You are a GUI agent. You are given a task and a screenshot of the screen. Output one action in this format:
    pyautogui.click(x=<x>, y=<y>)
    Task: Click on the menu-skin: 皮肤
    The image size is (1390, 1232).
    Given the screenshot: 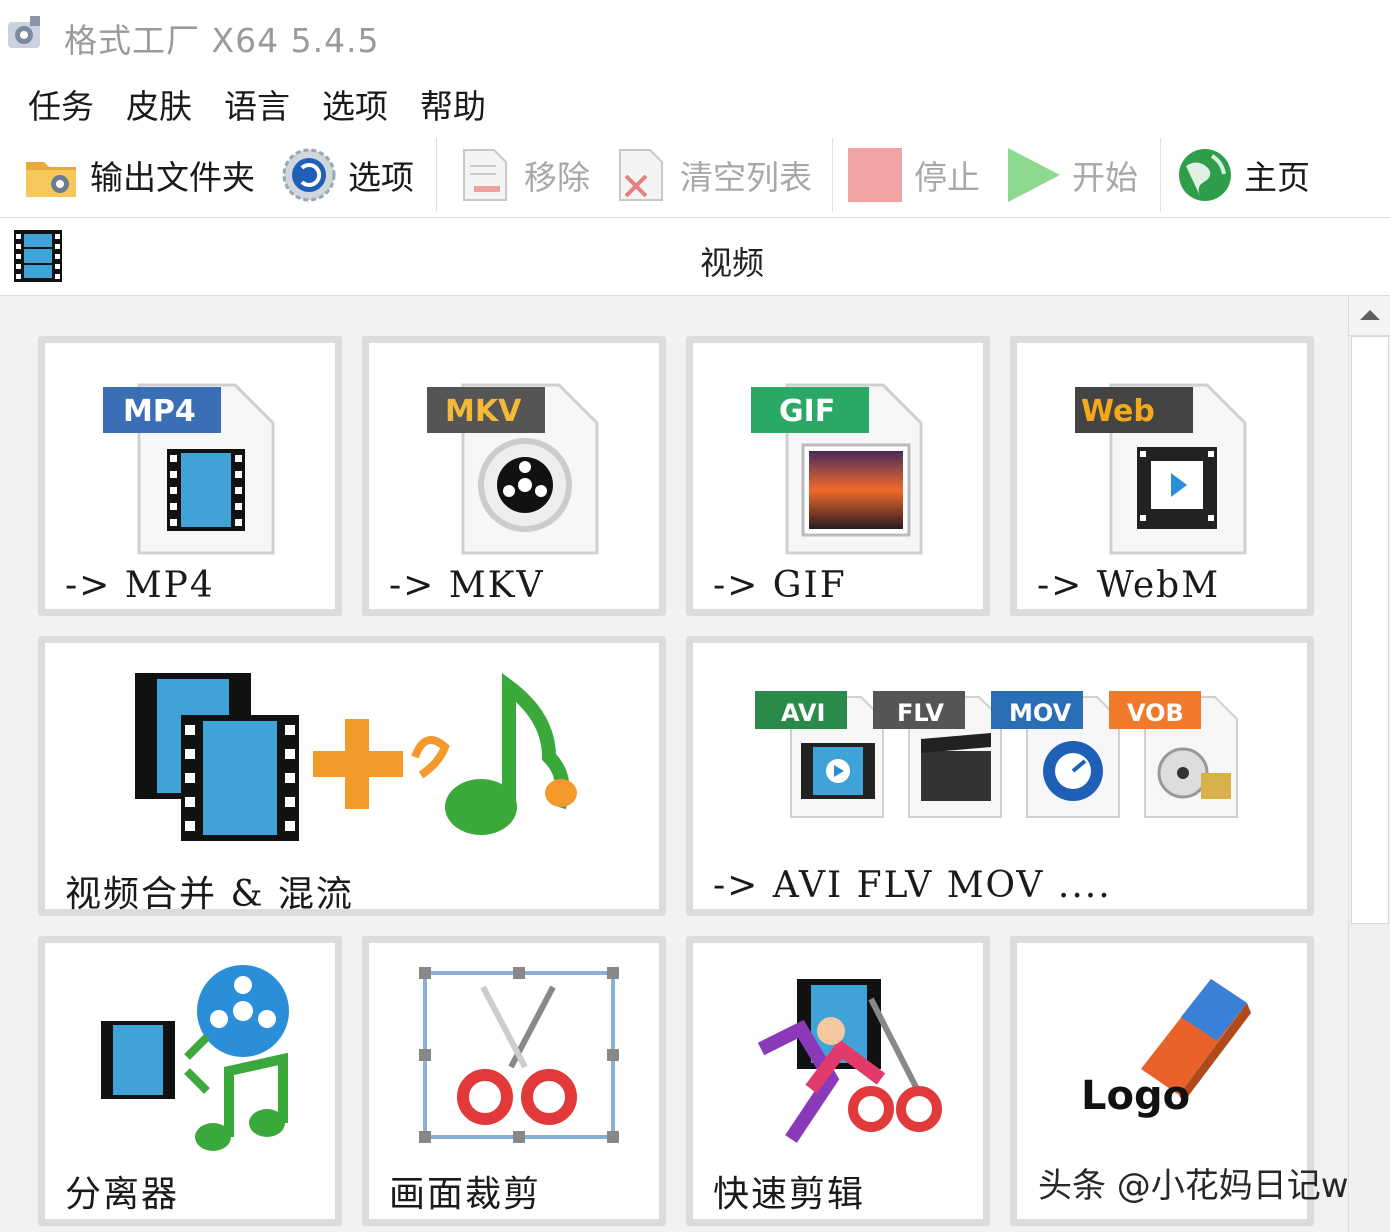 What is the action you would take?
    pyautogui.click(x=159, y=104)
    